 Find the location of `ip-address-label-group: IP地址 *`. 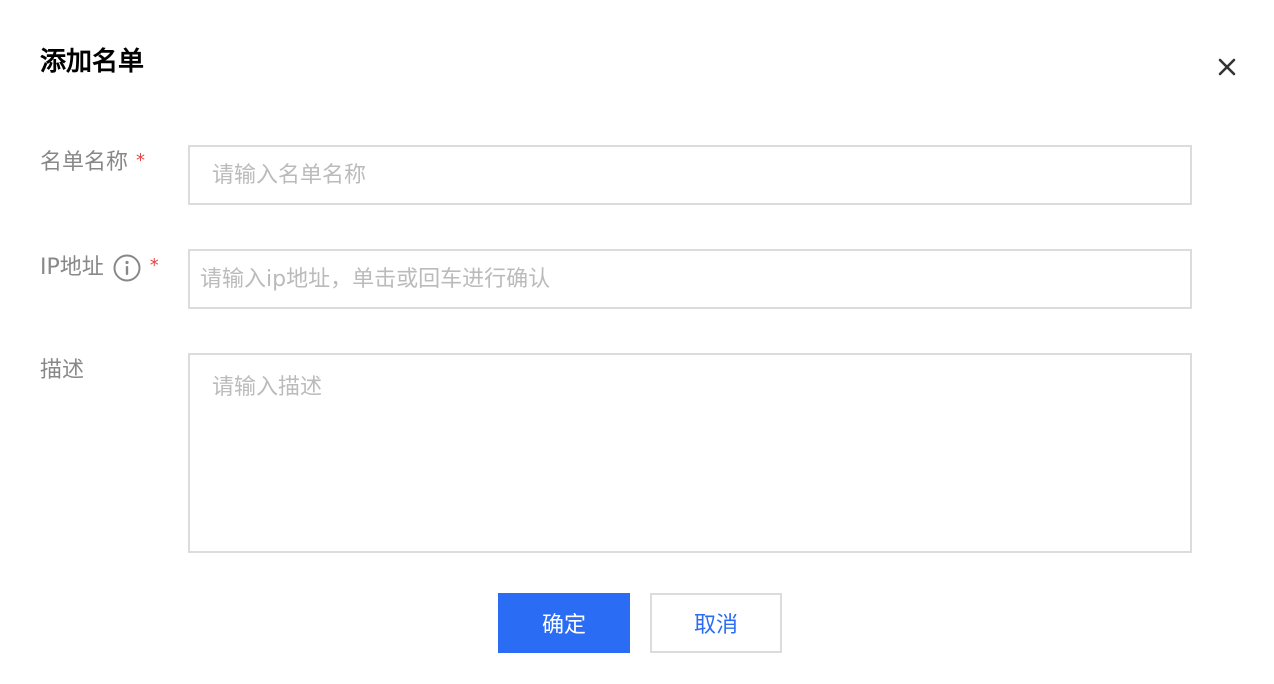

ip-address-label-group: IP地址 * is located at coordinates (99, 268).